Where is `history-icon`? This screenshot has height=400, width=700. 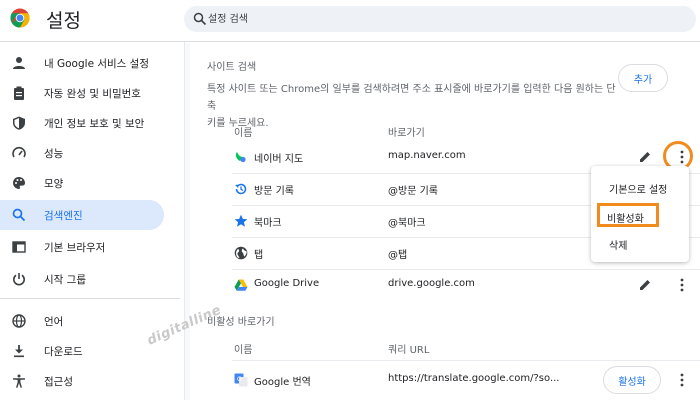
history-icon is located at coordinates (241, 189).